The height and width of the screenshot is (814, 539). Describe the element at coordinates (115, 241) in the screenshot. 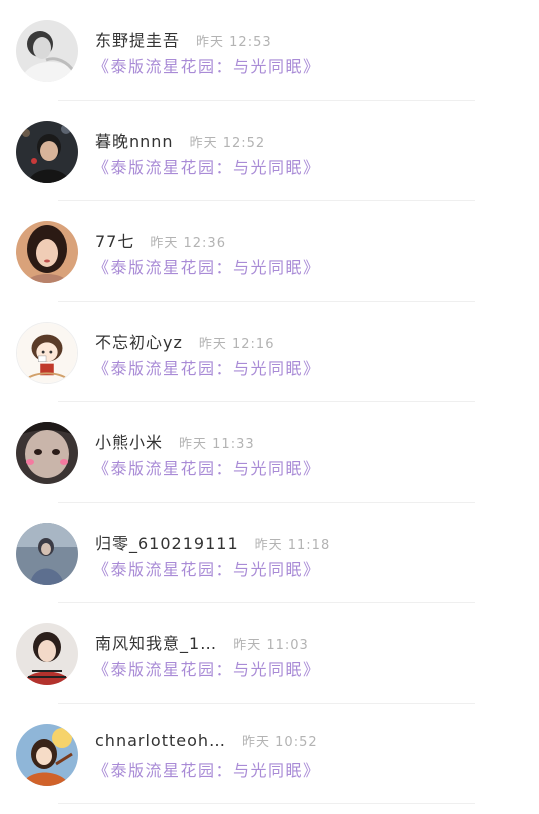

I see `sender-name: 77七` at that location.